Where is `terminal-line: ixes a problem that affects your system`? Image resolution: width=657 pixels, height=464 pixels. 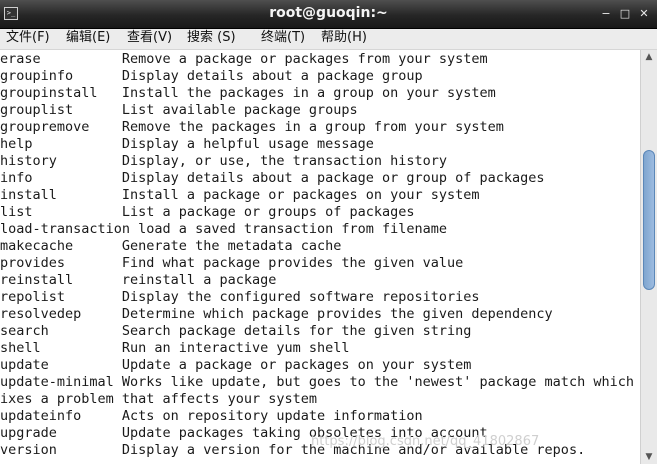 terminal-line: ixes a problem that affects your system is located at coordinates (158, 399).